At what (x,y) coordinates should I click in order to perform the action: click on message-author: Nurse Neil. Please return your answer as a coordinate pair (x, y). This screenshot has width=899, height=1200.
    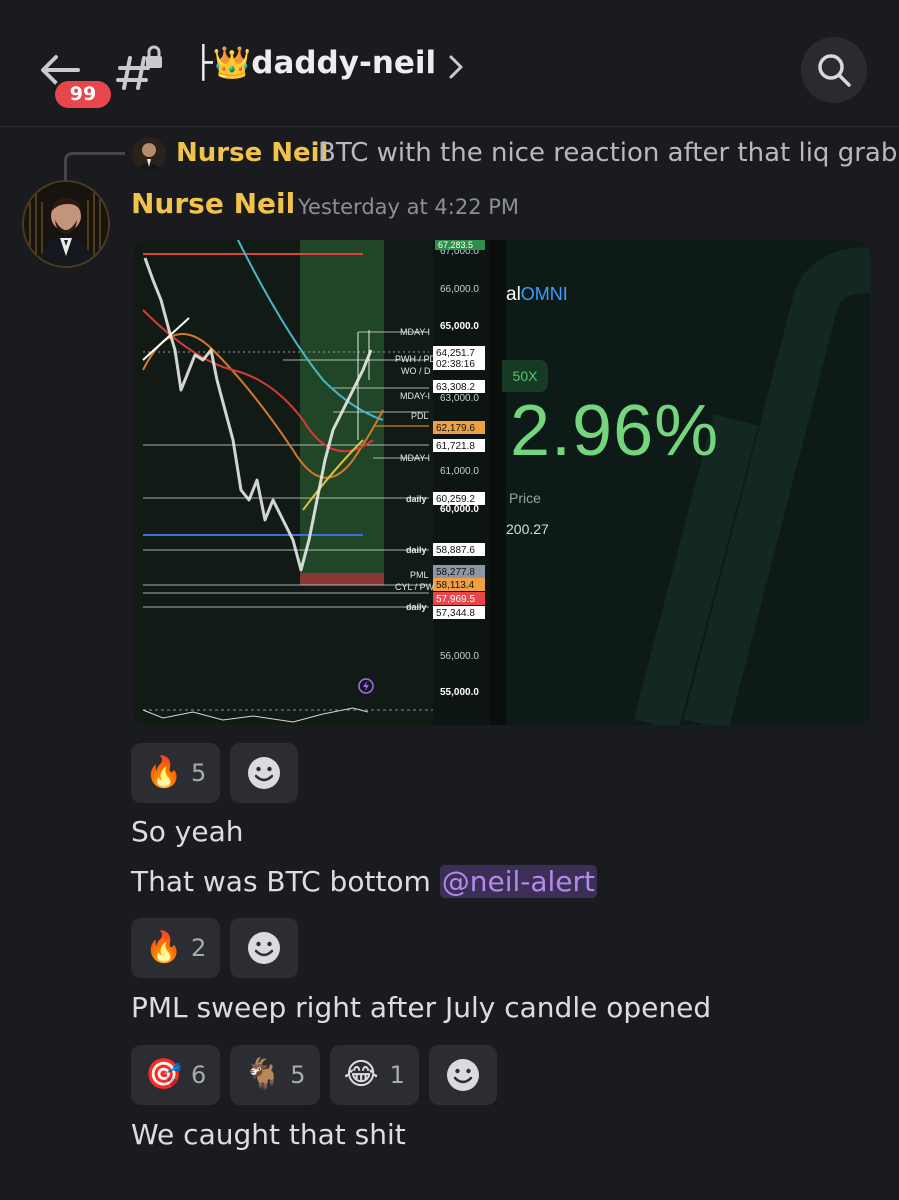
    Looking at the image, I should click on (213, 203).